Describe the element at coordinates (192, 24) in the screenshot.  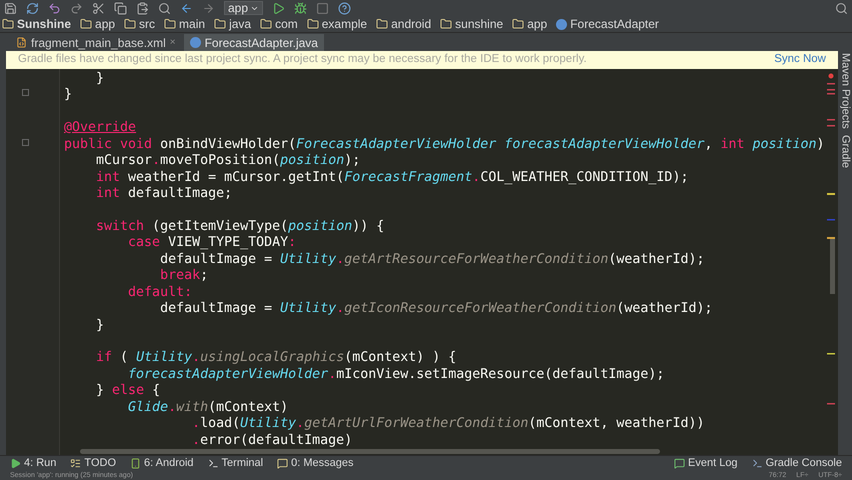
I see `breadcrumb-item: main` at that location.